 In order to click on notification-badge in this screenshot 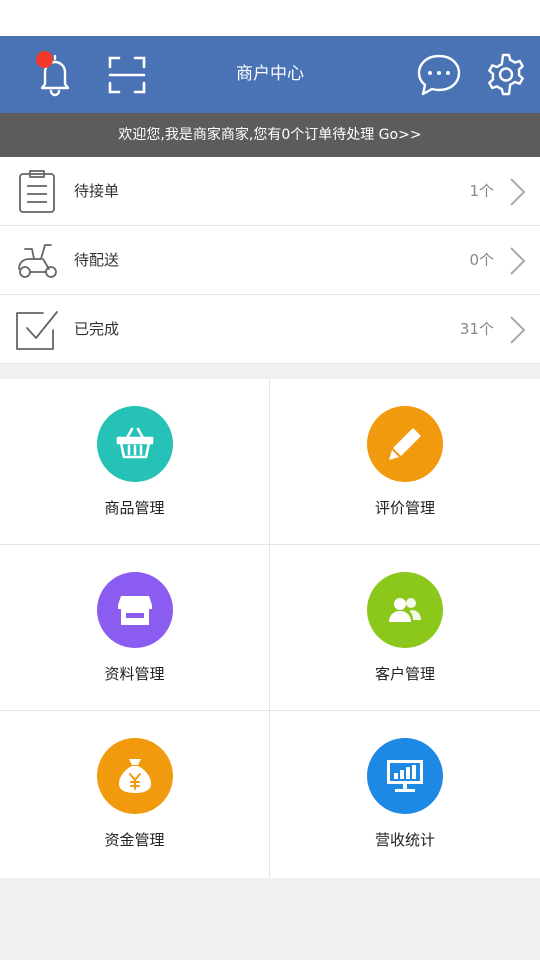, I will do `click(44, 59)`.